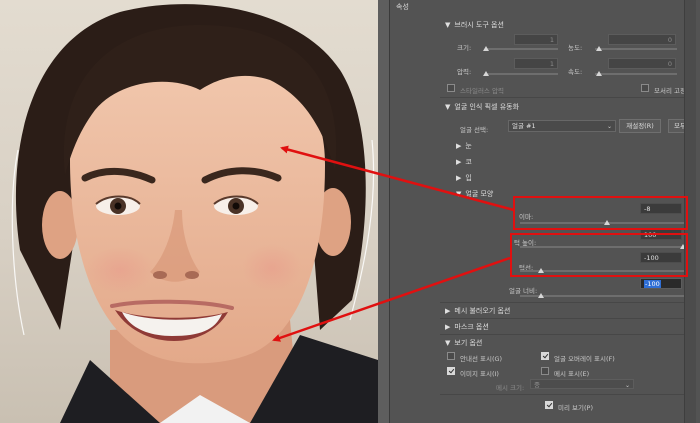 This screenshot has width=700, height=423. Describe the element at coordinates (575, 48) in the screenshot. I see `density-label: 농도:` at that location.